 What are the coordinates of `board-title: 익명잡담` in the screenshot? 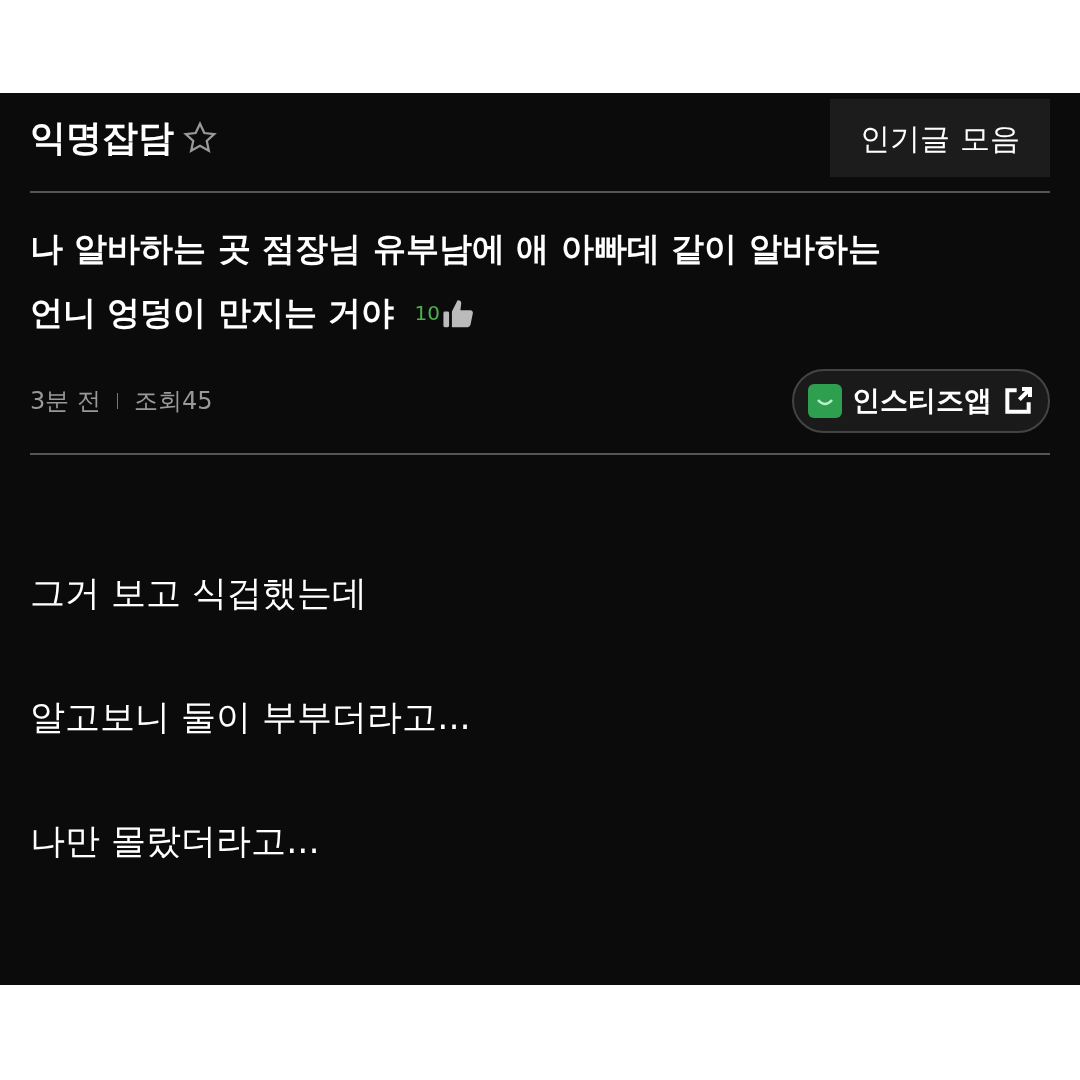 It's located at (102, 138).